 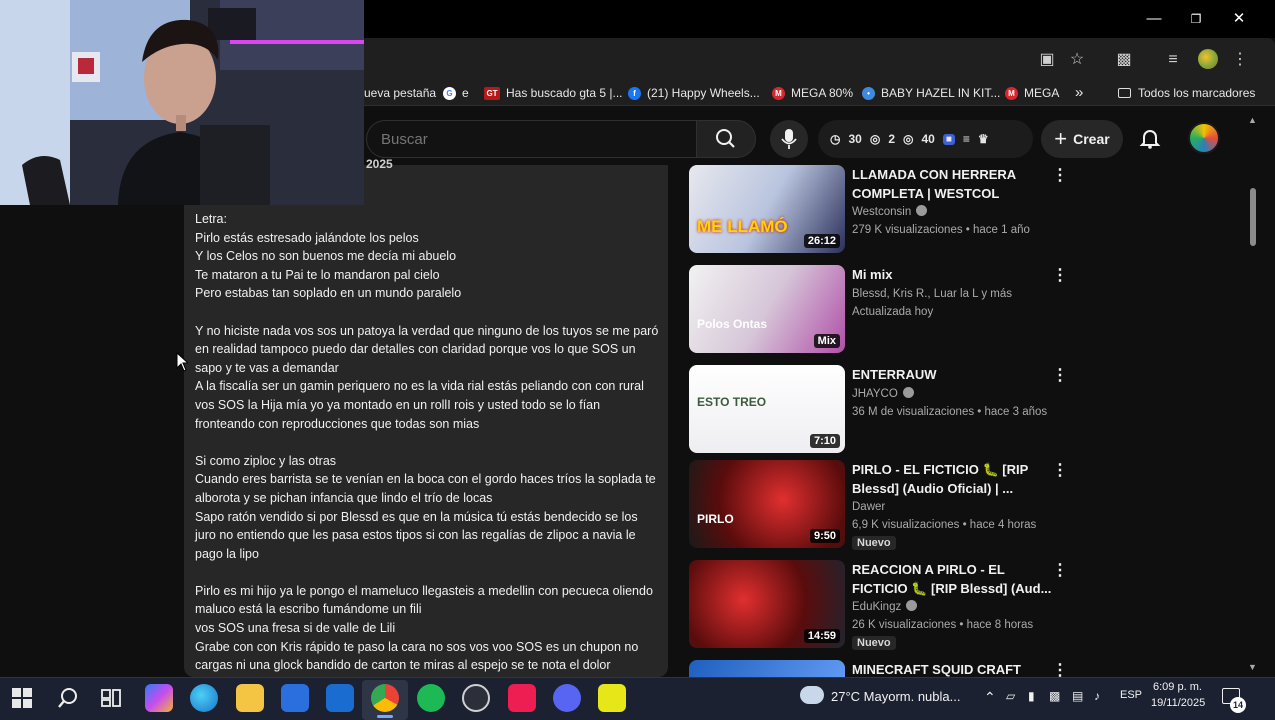 I want to click on all-bookmarks-button: Todos los marcadores, so click(x=1186, y=93).